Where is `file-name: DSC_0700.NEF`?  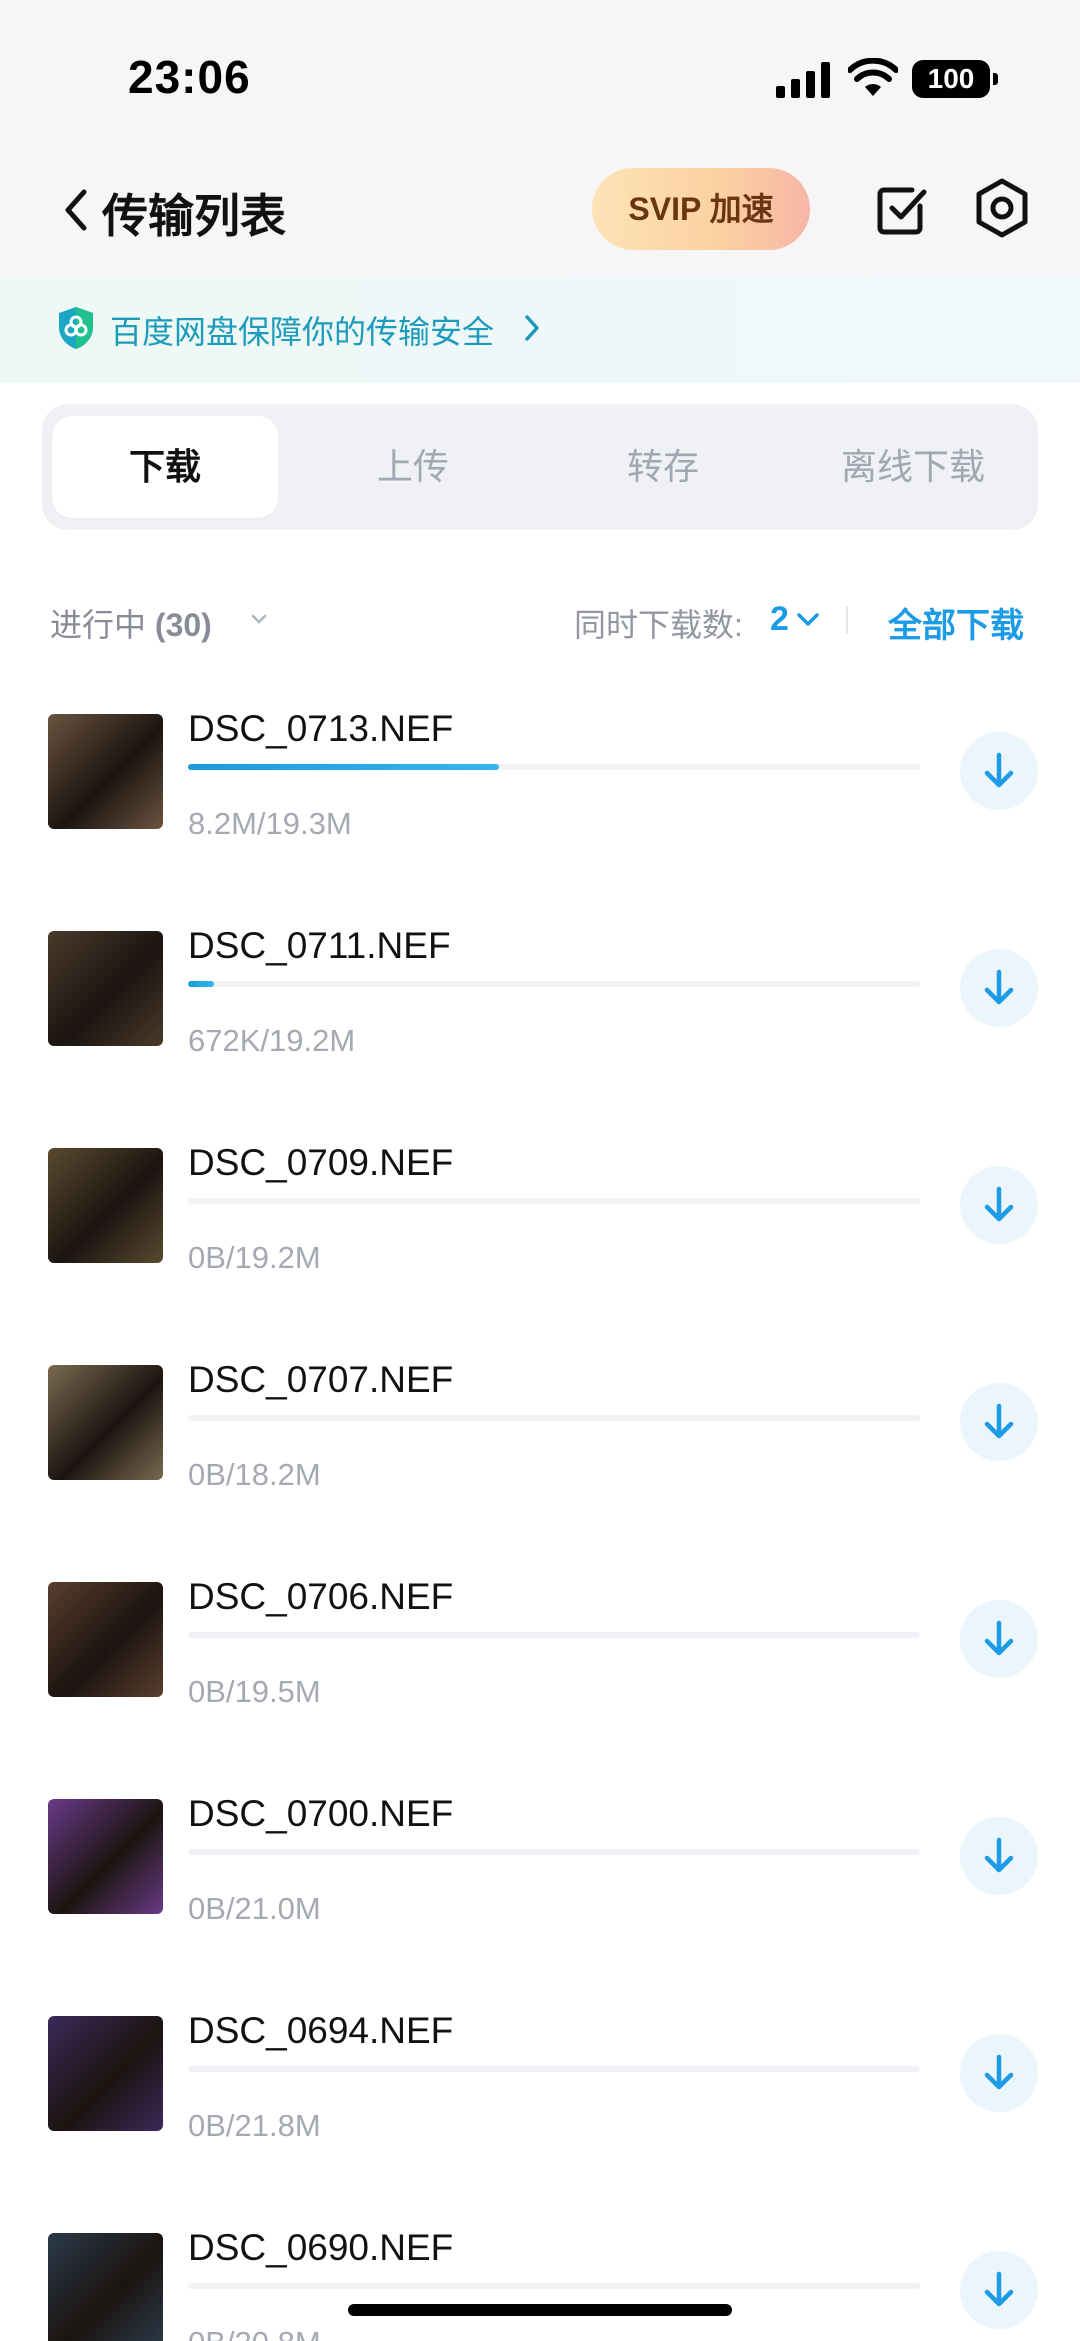 file-name: DSC_0700.NEF is located at coordinates (321, 1813).